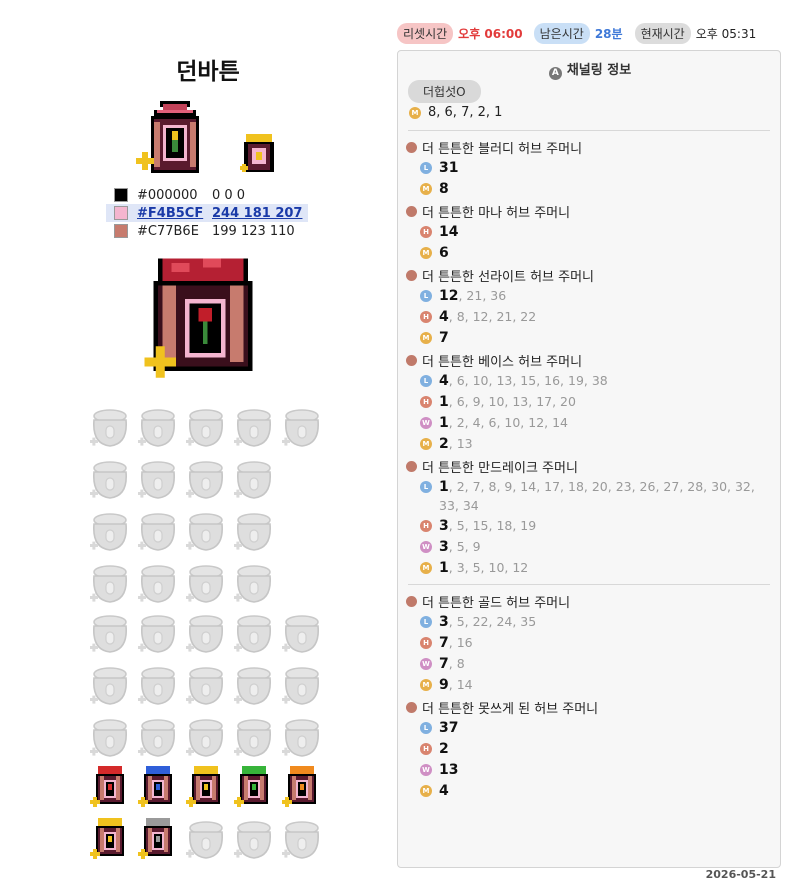 This screenshot has width=796, height=883. What do you see at coordinates (302, 633) in the screenshot?
I see `fruit-basket-icon` at bounding box center [302, 633].